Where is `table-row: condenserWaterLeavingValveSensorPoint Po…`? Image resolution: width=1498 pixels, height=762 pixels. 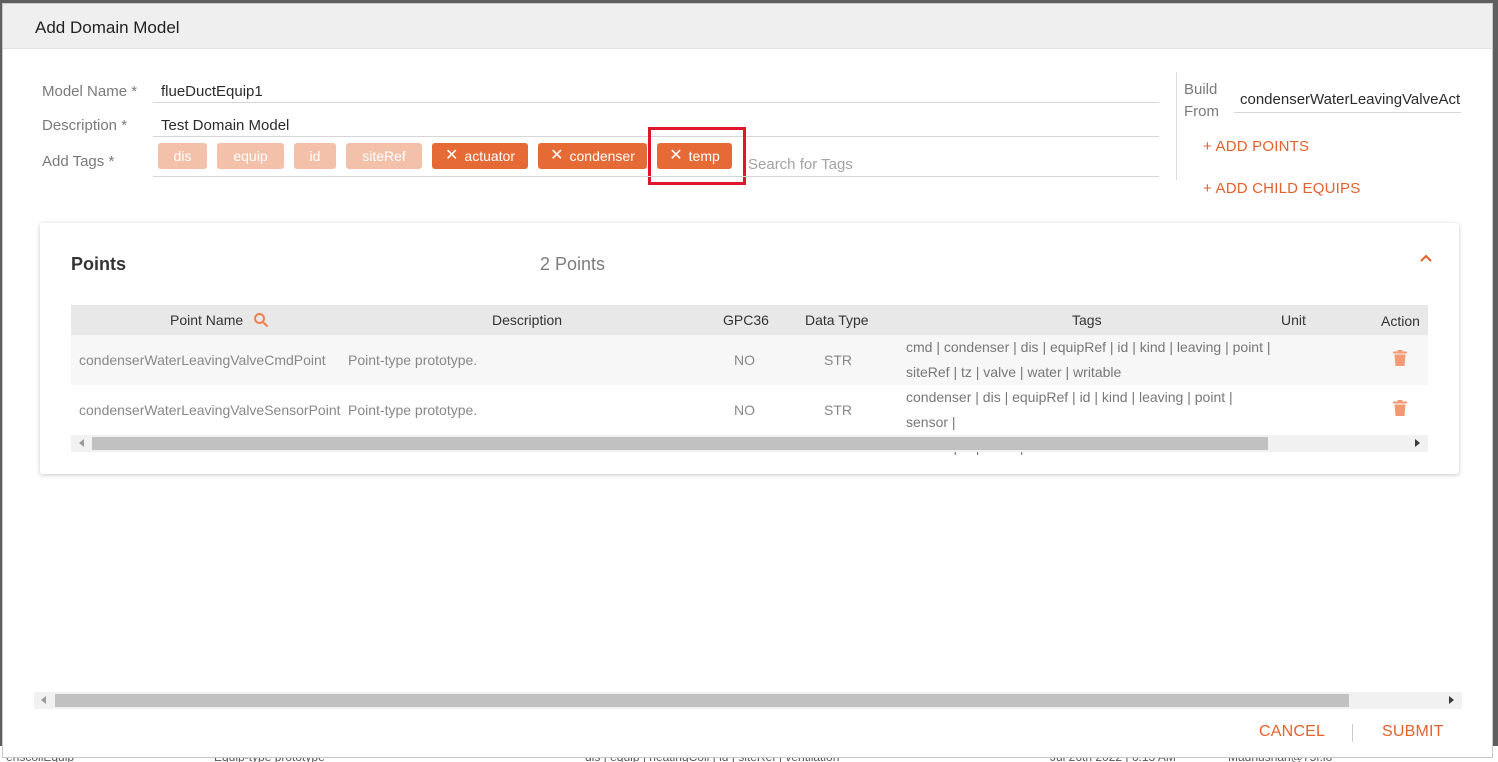
table-row: condenserWaterLeavingValveSensorPoint Po… is located at coordinates (749, 420).